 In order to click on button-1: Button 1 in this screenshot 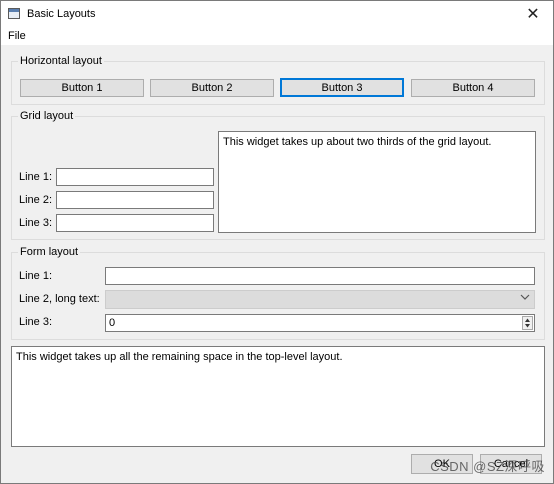, I will do `click(82, 88)`.